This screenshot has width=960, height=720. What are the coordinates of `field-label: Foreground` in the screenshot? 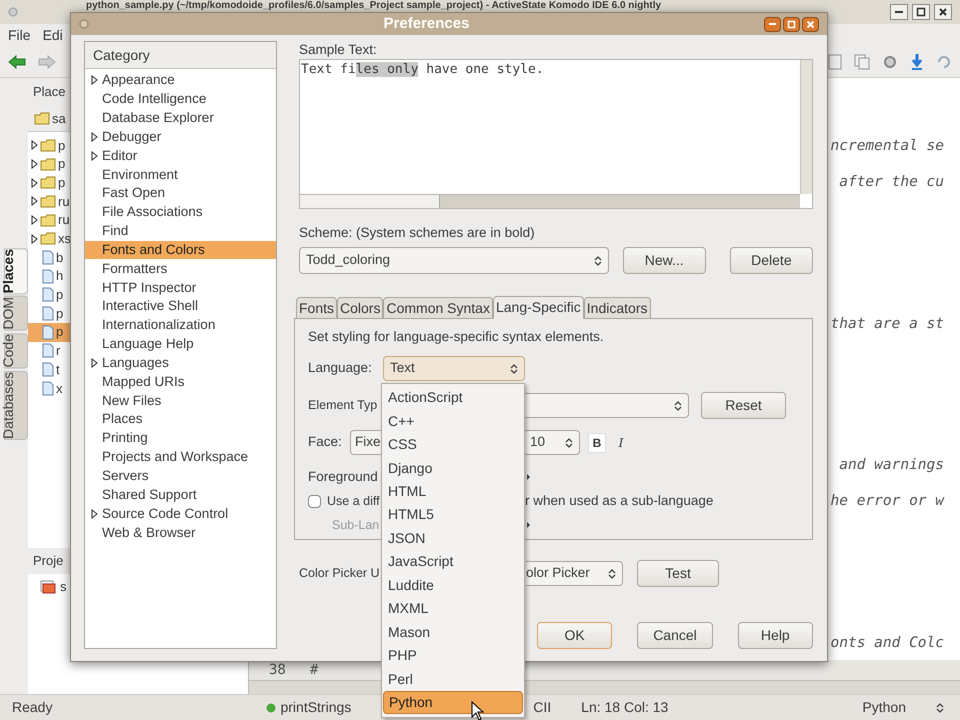 It's located at (343, 477).